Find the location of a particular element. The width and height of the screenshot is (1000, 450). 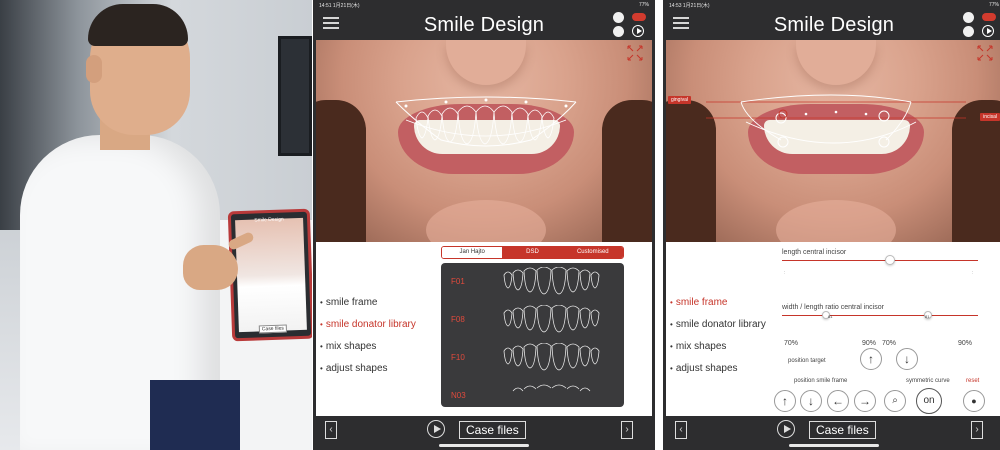

menu-label: smile donator library is located at coordinates (370, 324).